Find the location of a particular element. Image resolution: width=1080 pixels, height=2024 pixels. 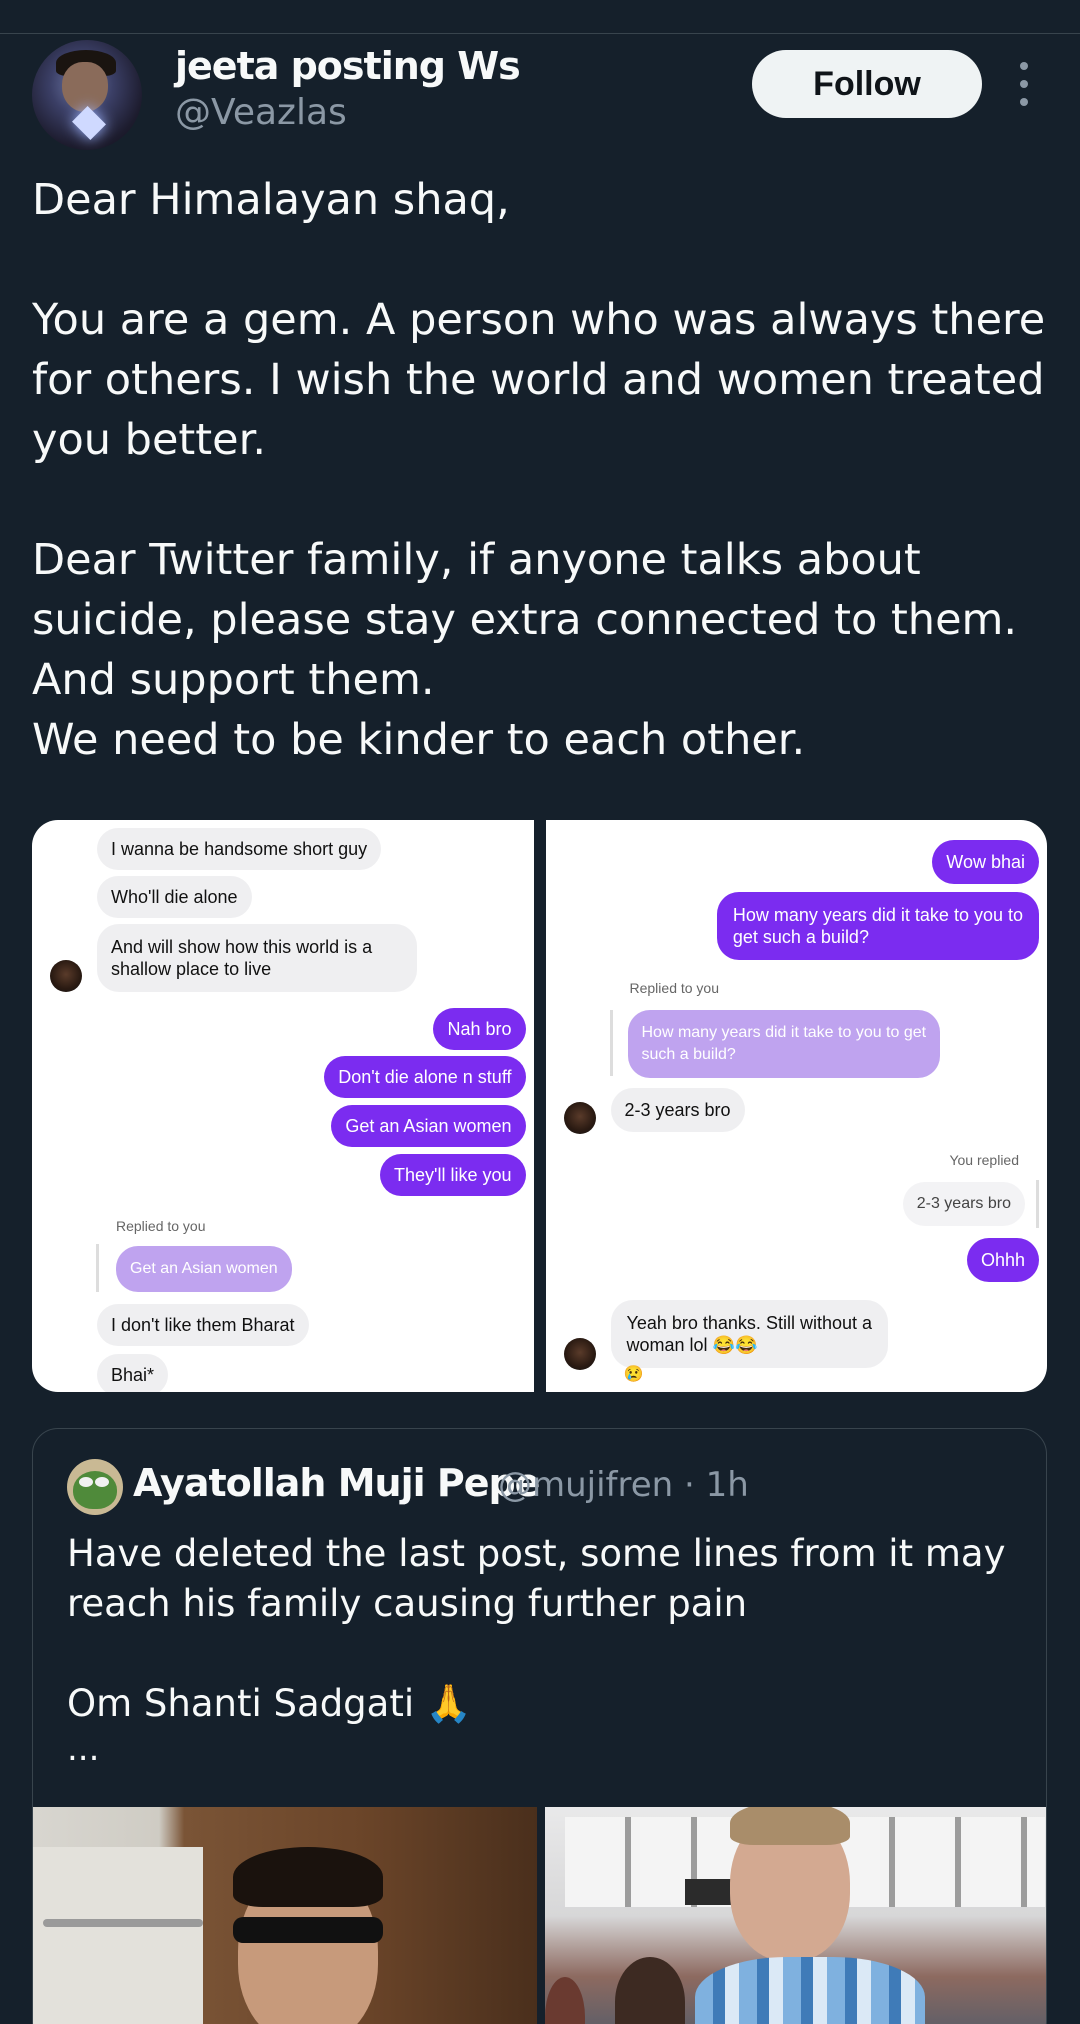

avatar-face is located at coordinates (85, 87).